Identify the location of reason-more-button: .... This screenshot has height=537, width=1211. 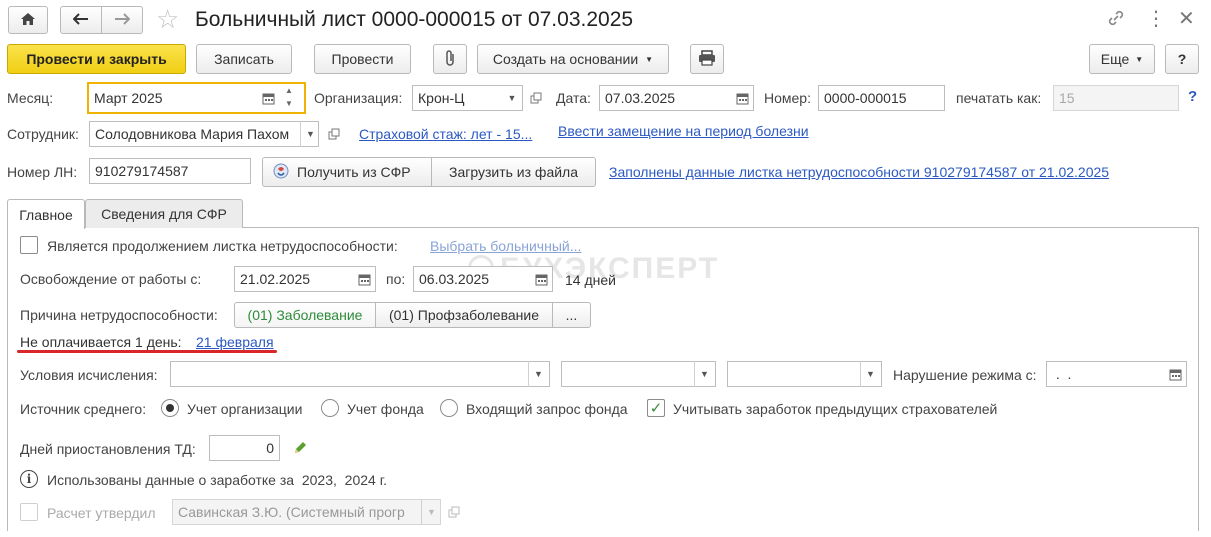
(571, 315).